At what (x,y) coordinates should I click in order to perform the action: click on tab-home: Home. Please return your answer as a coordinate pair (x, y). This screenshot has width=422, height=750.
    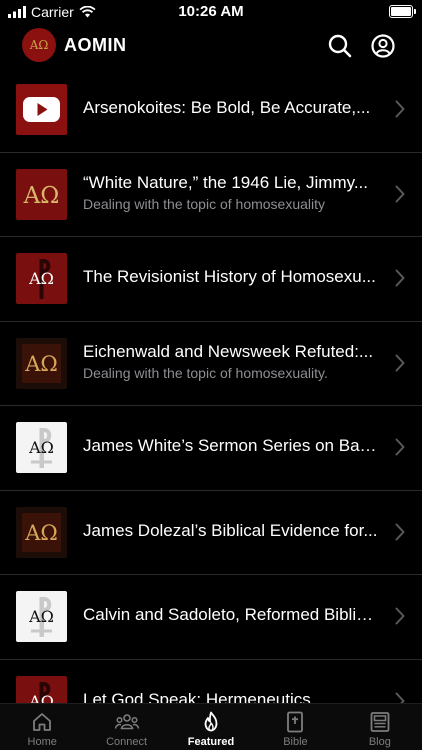
    Looking at the image, I should click on (42, 727).